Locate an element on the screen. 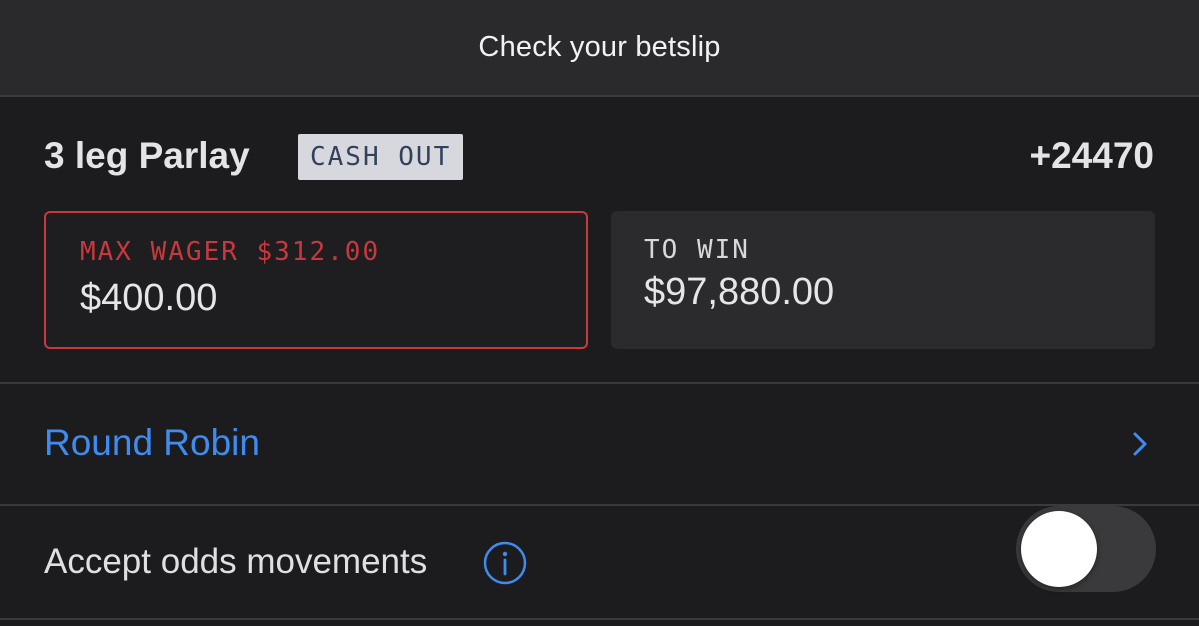 The image size is (1199, 626). cash-out-badge: CASH OUT is located at coordinates (381, 157).